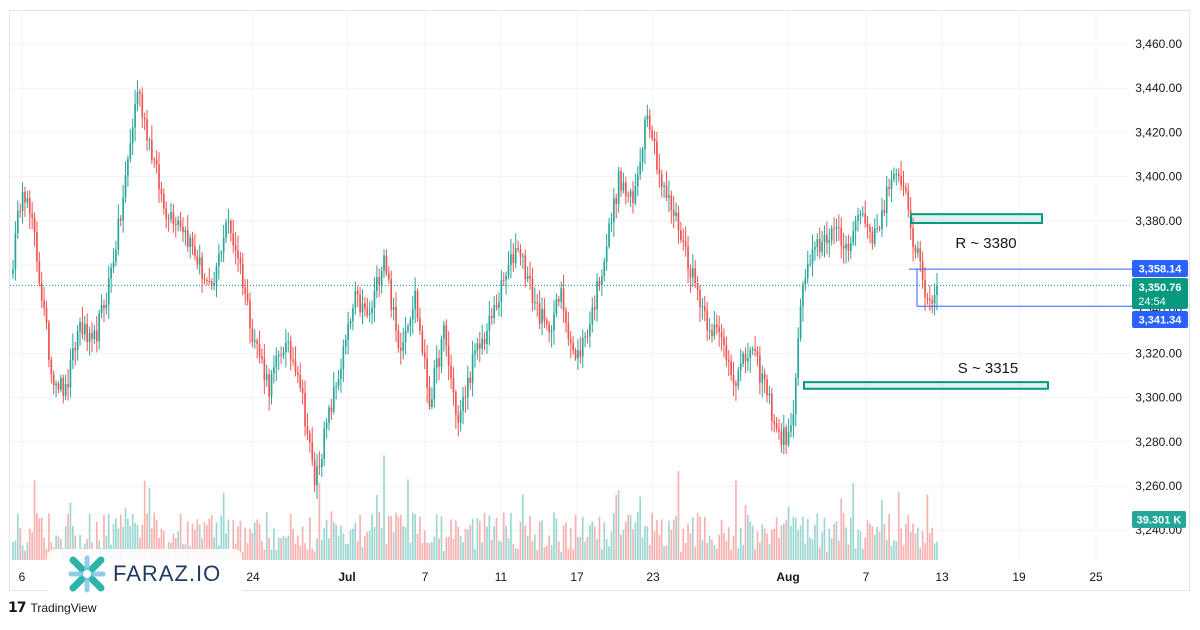  Describe the element at coordinates (926, 385) in the screenshot. I see `support-zone` at that location.